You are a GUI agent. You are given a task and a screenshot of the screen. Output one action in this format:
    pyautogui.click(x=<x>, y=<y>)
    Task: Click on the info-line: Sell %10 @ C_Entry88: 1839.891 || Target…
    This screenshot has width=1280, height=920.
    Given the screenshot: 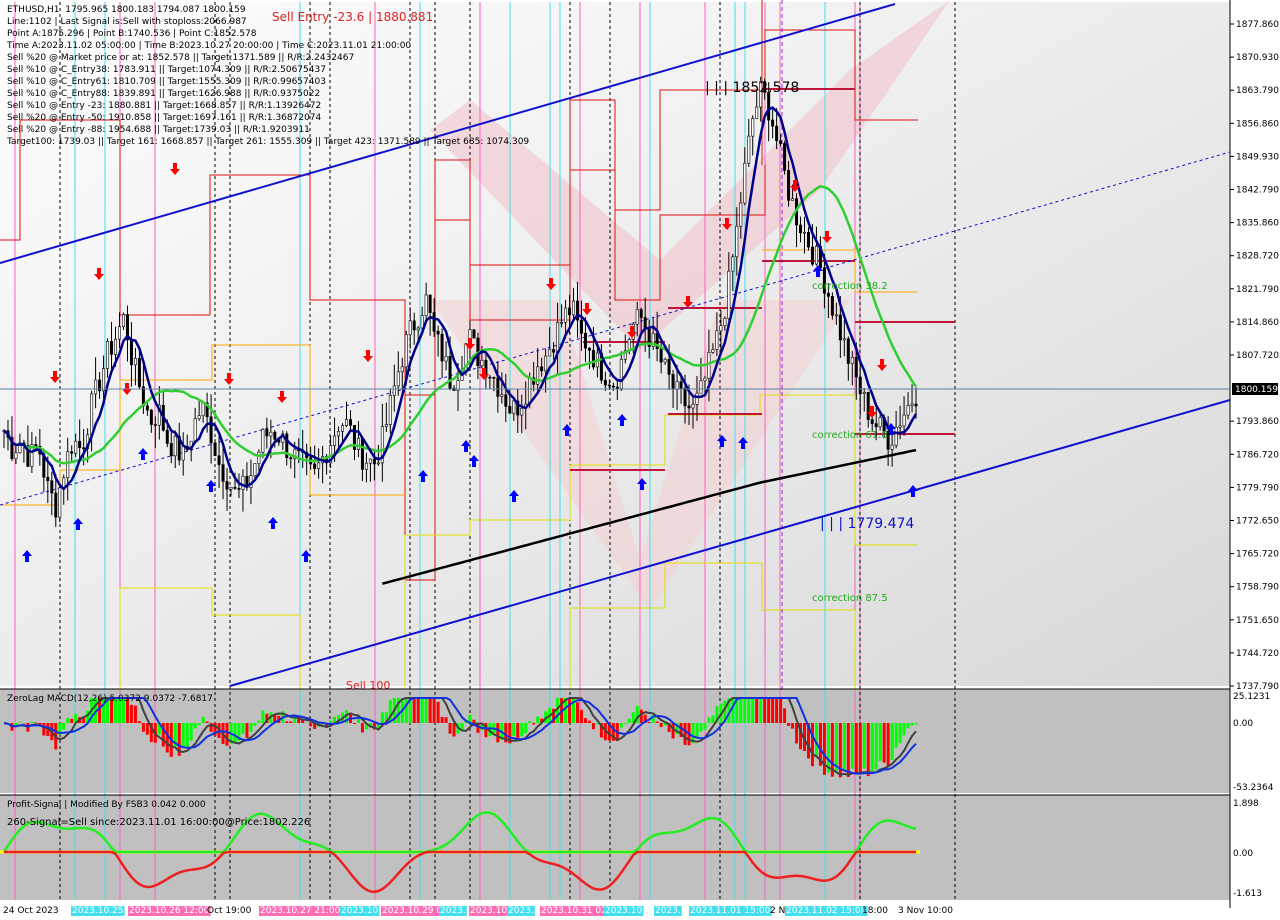 What is the action you would take?
    pyautogui.click(x=164, y=94)
    